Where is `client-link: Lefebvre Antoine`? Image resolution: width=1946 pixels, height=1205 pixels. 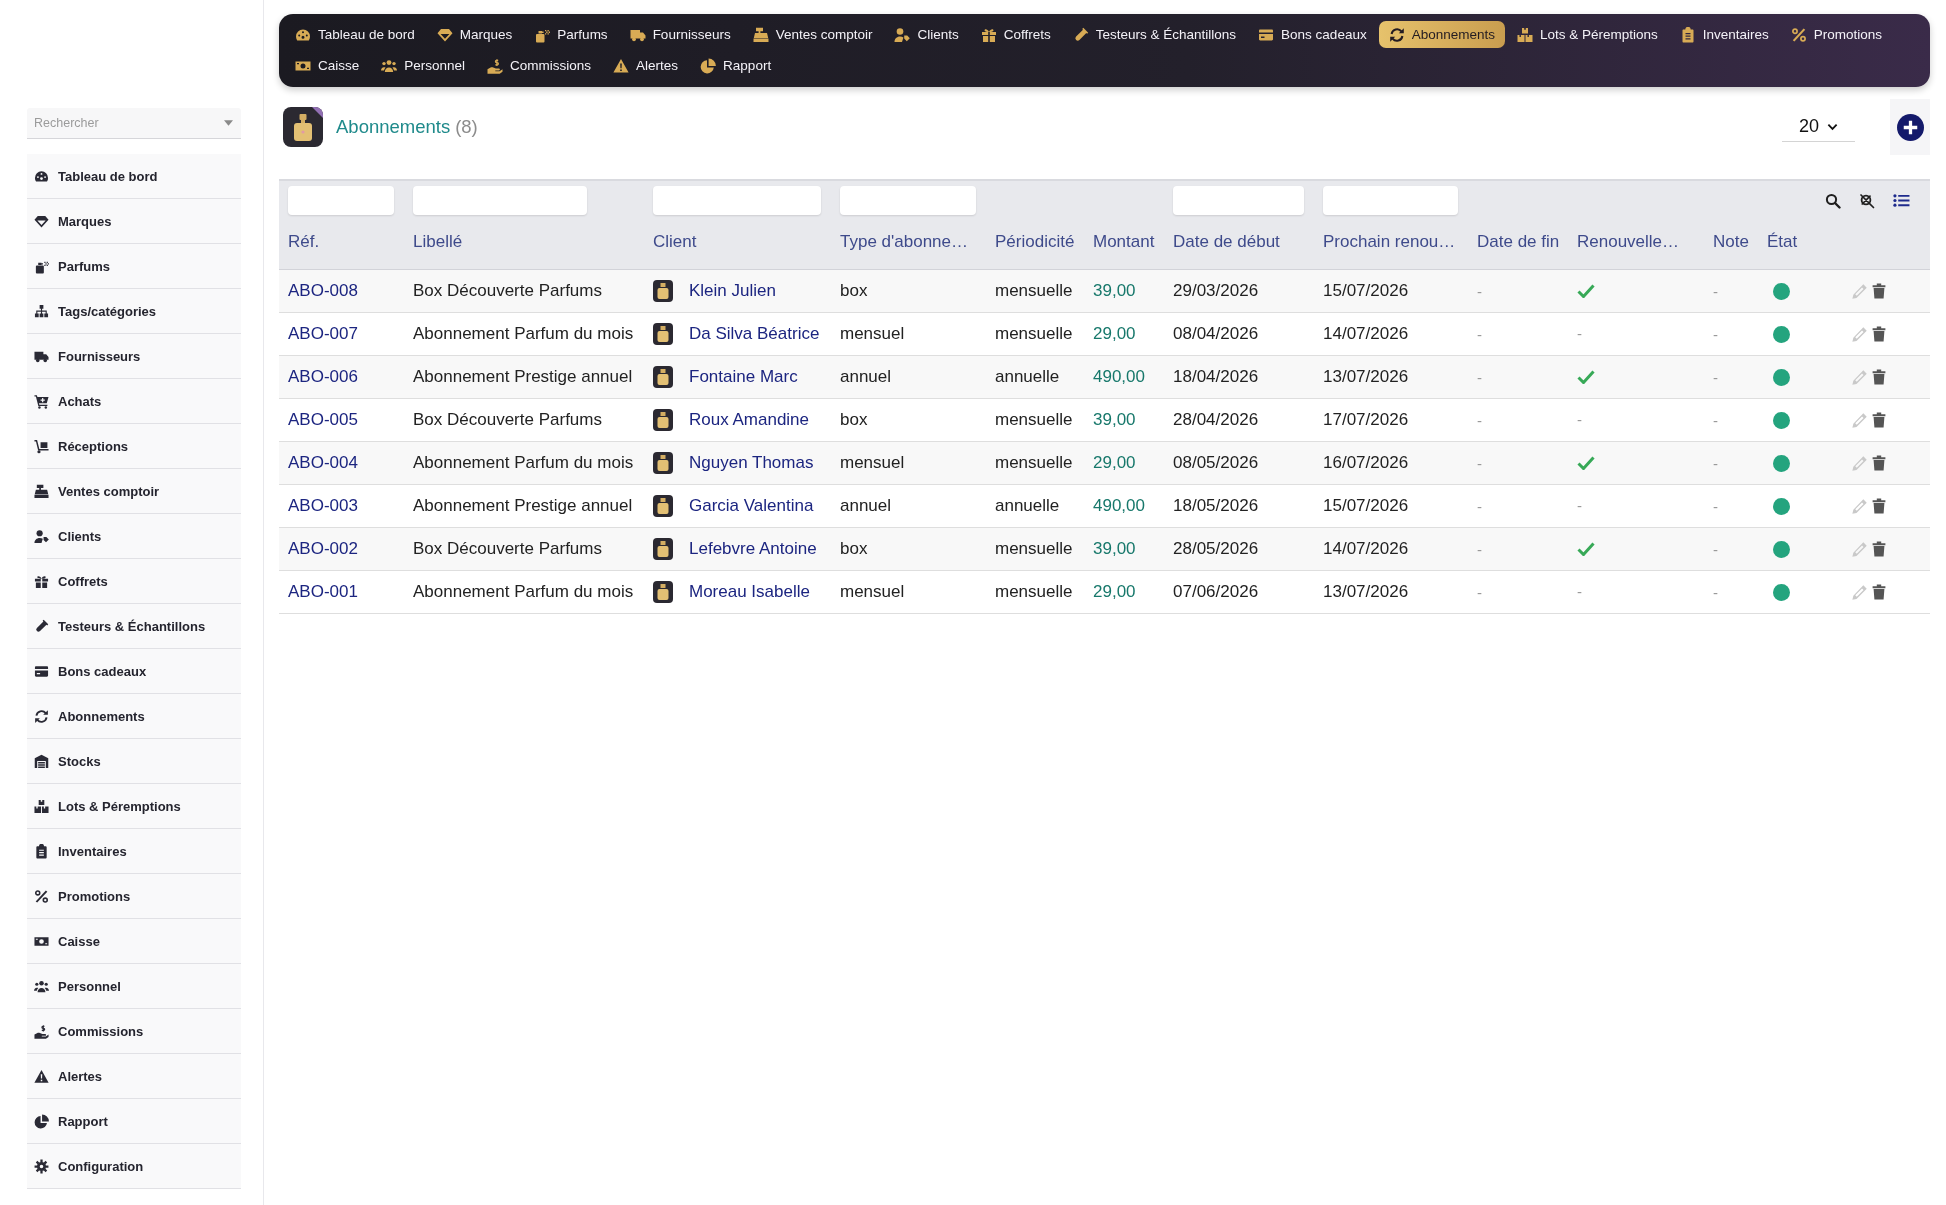 client-link: Lefebvre Antoine is located at coordinates (753, 549).